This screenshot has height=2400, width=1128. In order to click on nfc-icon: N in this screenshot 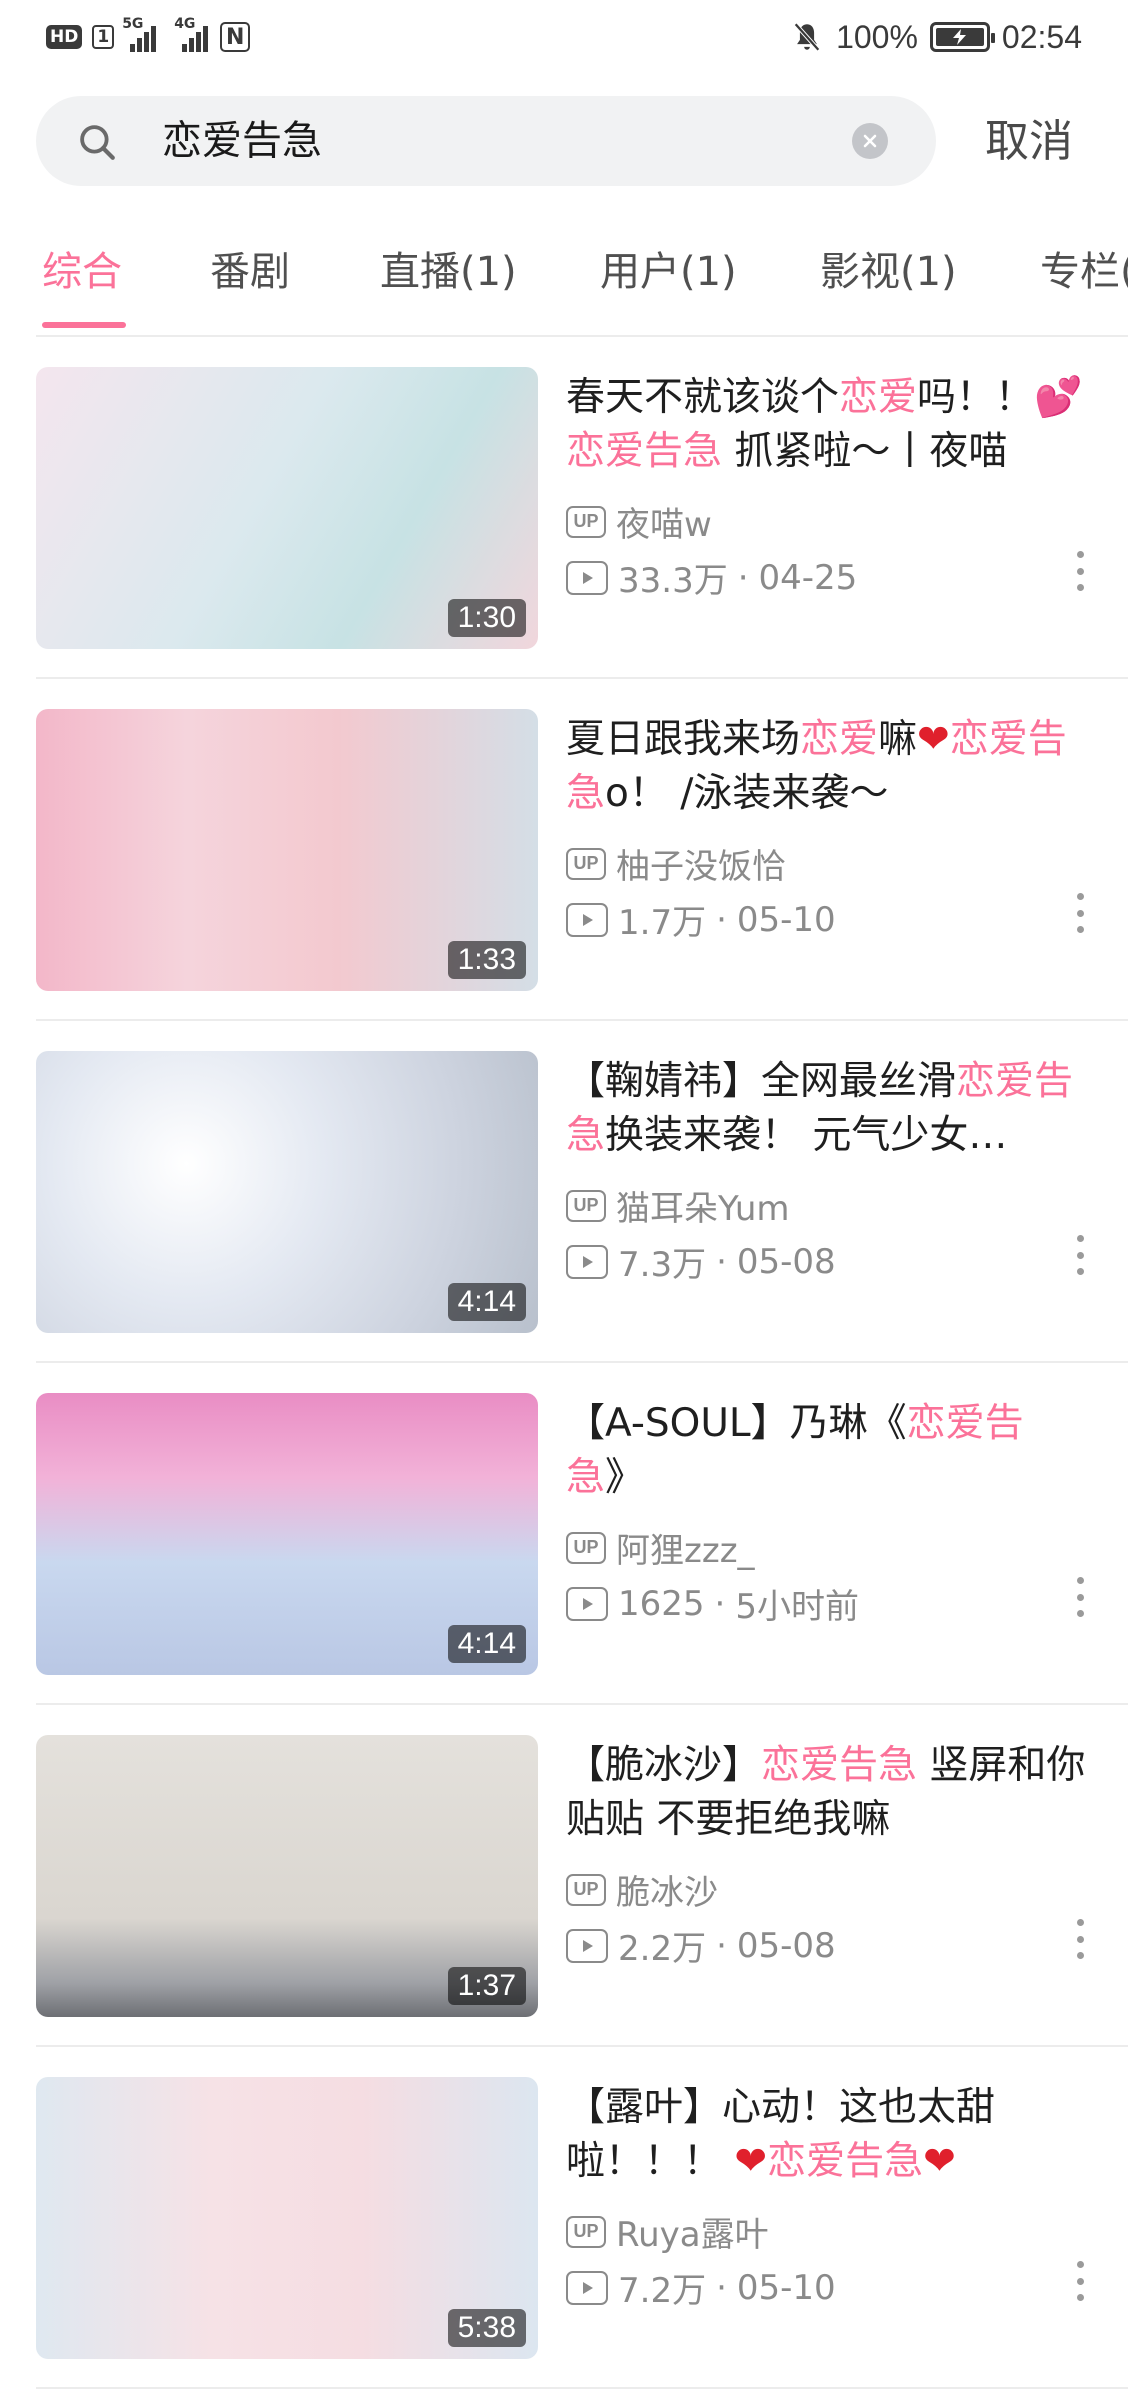, I will do `click(235, 37)`.